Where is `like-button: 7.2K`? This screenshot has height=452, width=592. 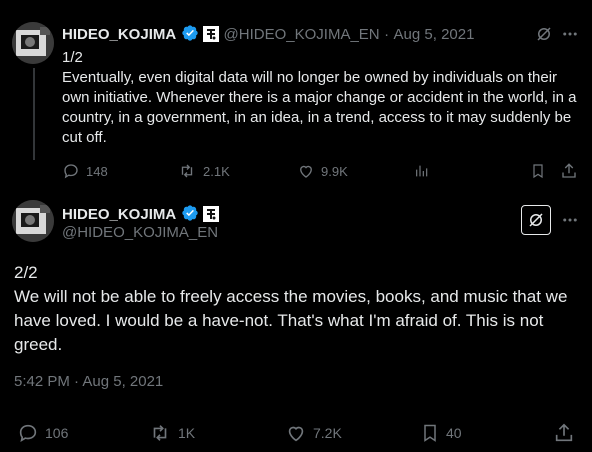
like-button: 7.2K is located at coordinates (313, 433).